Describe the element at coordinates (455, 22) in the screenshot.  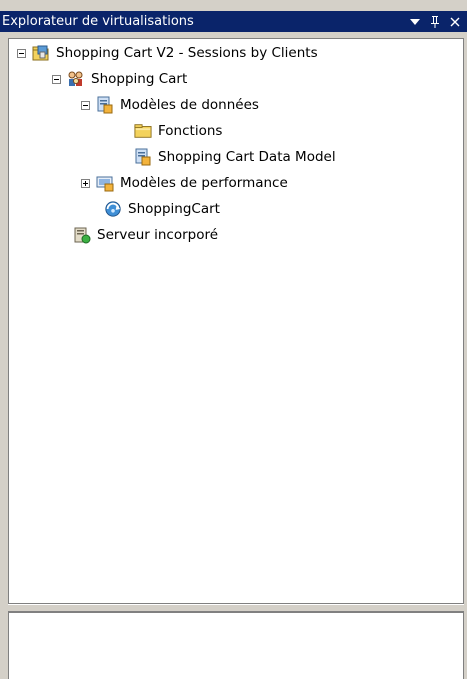
I see `close-icon` at that location.